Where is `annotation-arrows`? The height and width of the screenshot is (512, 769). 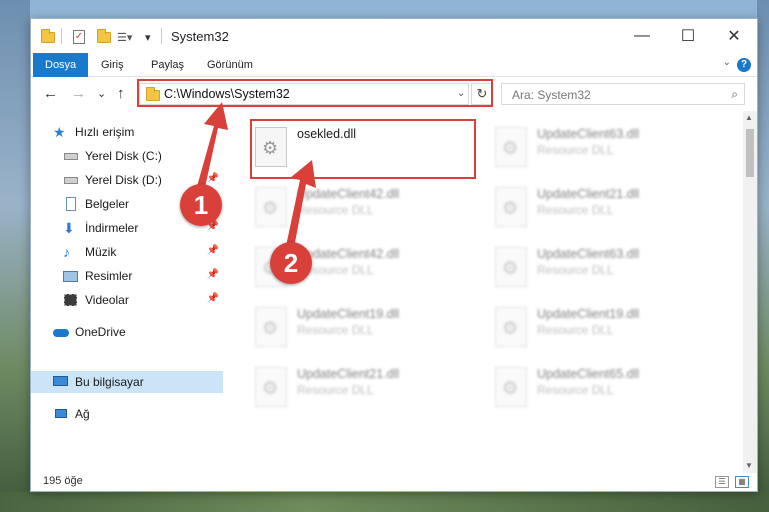
annotation-arrows is located at coordinates (256, 175).